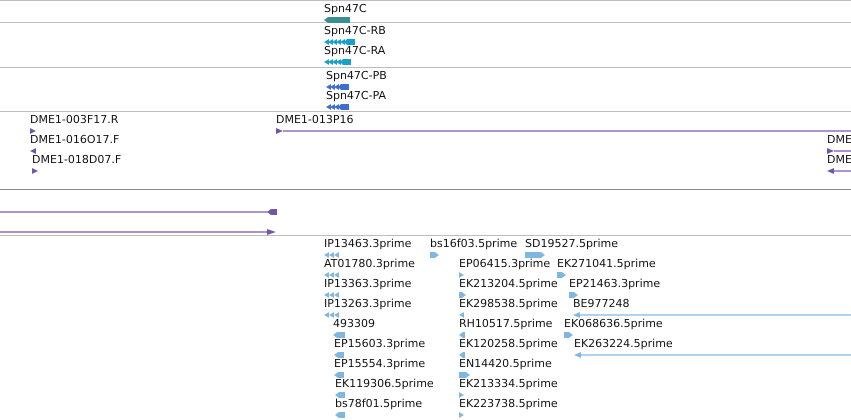 The height and width of the screenshot is (420, 851). What do you see at coordinates (623, 344) in the screenshot?
I see `feature-label: EK263224.5prime` at bounding box center [623, 344].